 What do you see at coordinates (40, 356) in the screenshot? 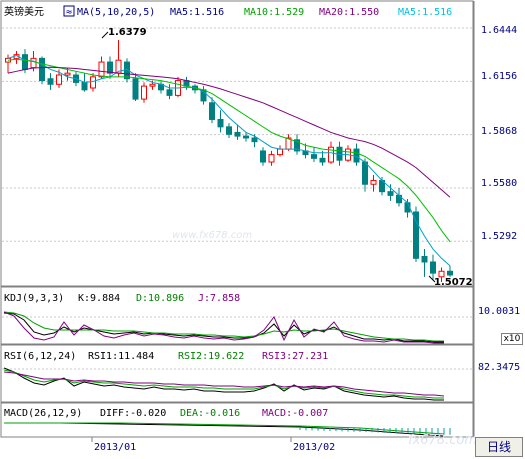
I see `rsi-title: RSI(6,12,24)` at bounding box center [40, 356].